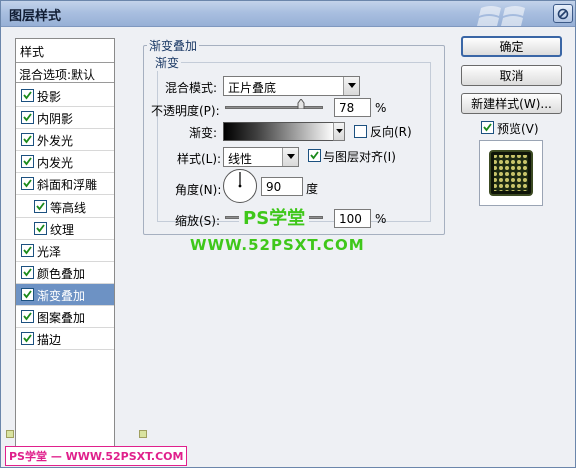 This screenshot has width=576, height=468. Describe the element at coordinates (65, 207) in the screenshot. I see `style-item: 等高线` at that location.